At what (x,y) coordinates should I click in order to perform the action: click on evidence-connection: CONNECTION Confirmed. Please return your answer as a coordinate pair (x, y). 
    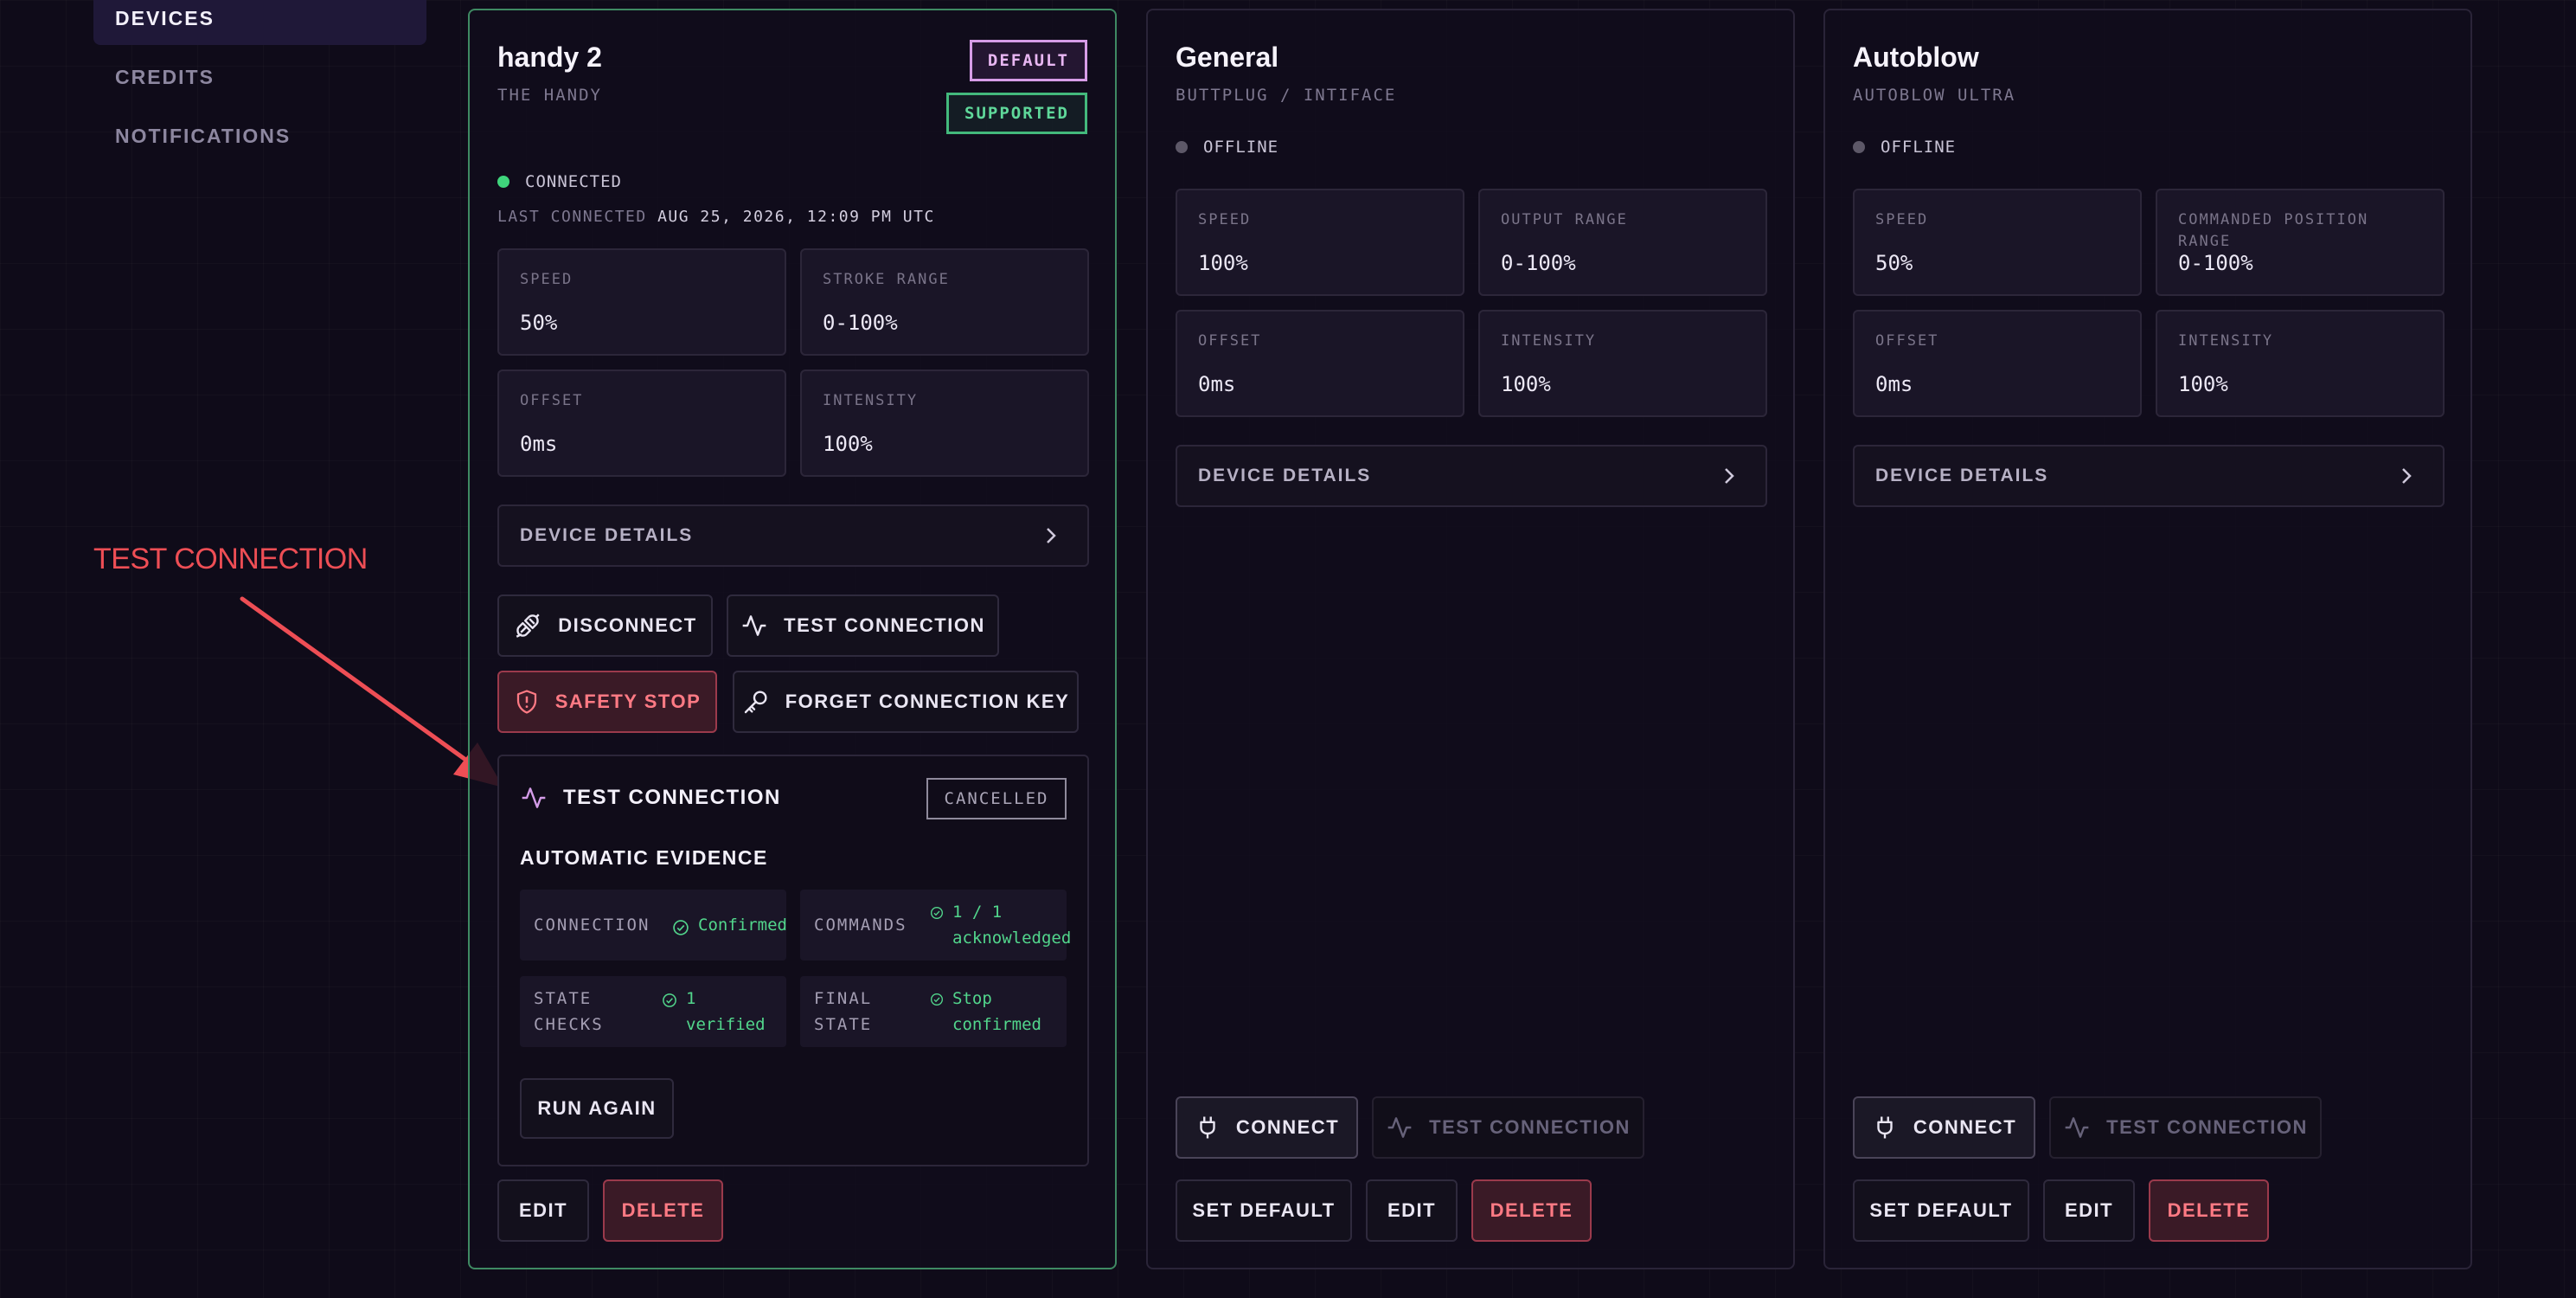
    Looking at the image, I should click on (653, 925).